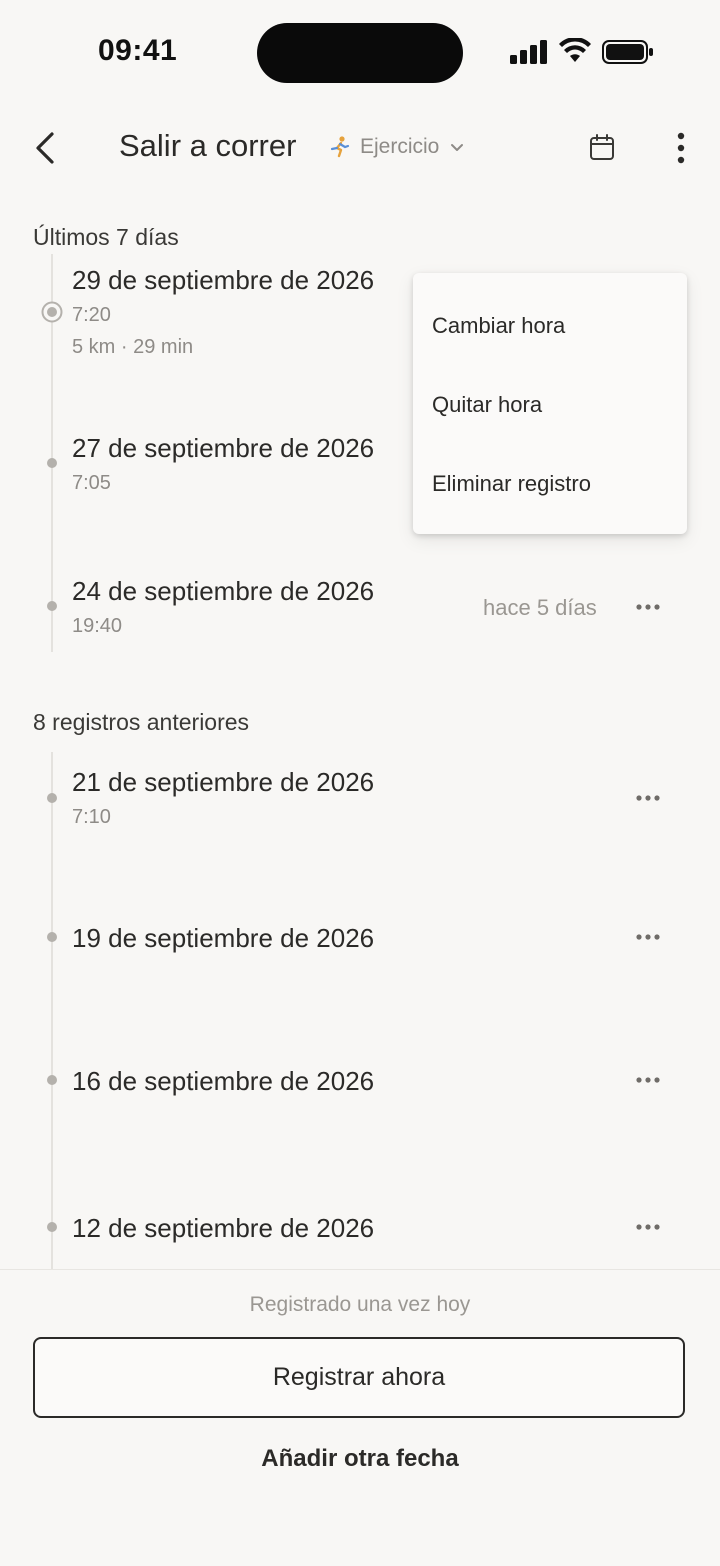 Image resolution: width=720 pixels, height=1566 pixels. What do you see at coordinates (360, 1459) in the screenshot?
I see `add-other-date-button: Añadir otra fecha` at bounding box center [360, 1459].